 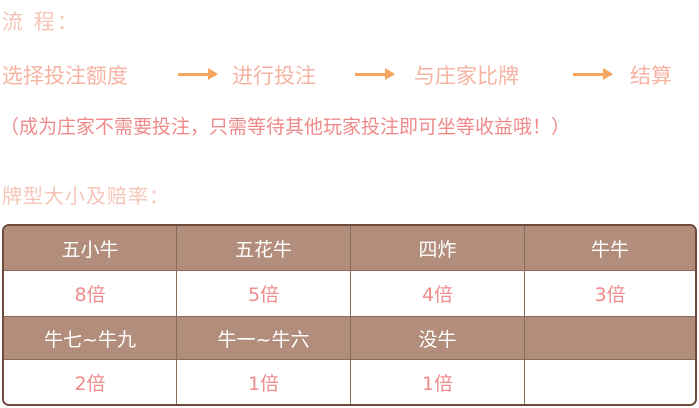 What do you see at coordinates (264, 248) in the screenshot?
I see `hand-type-cell: 五花牛` at bounding box center [264, 248].